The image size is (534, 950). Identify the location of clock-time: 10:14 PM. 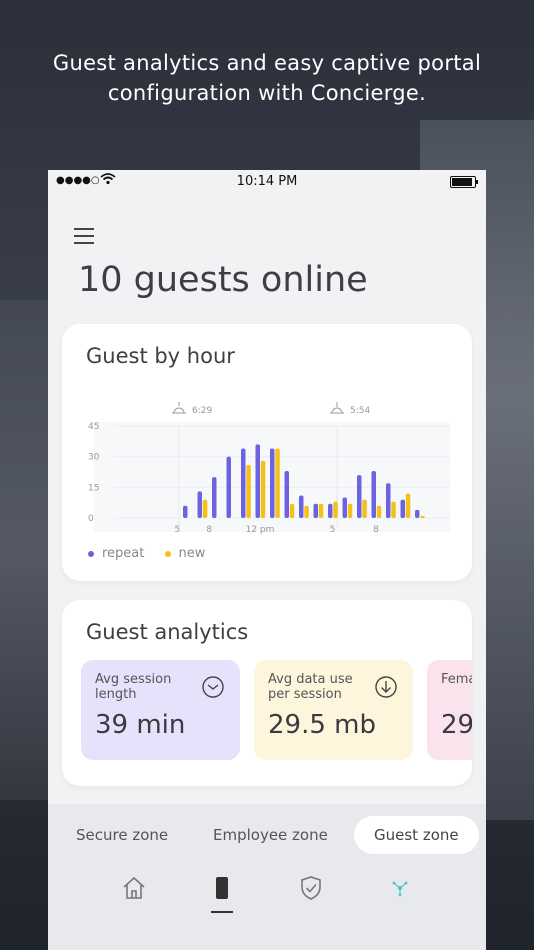
(267, 181).